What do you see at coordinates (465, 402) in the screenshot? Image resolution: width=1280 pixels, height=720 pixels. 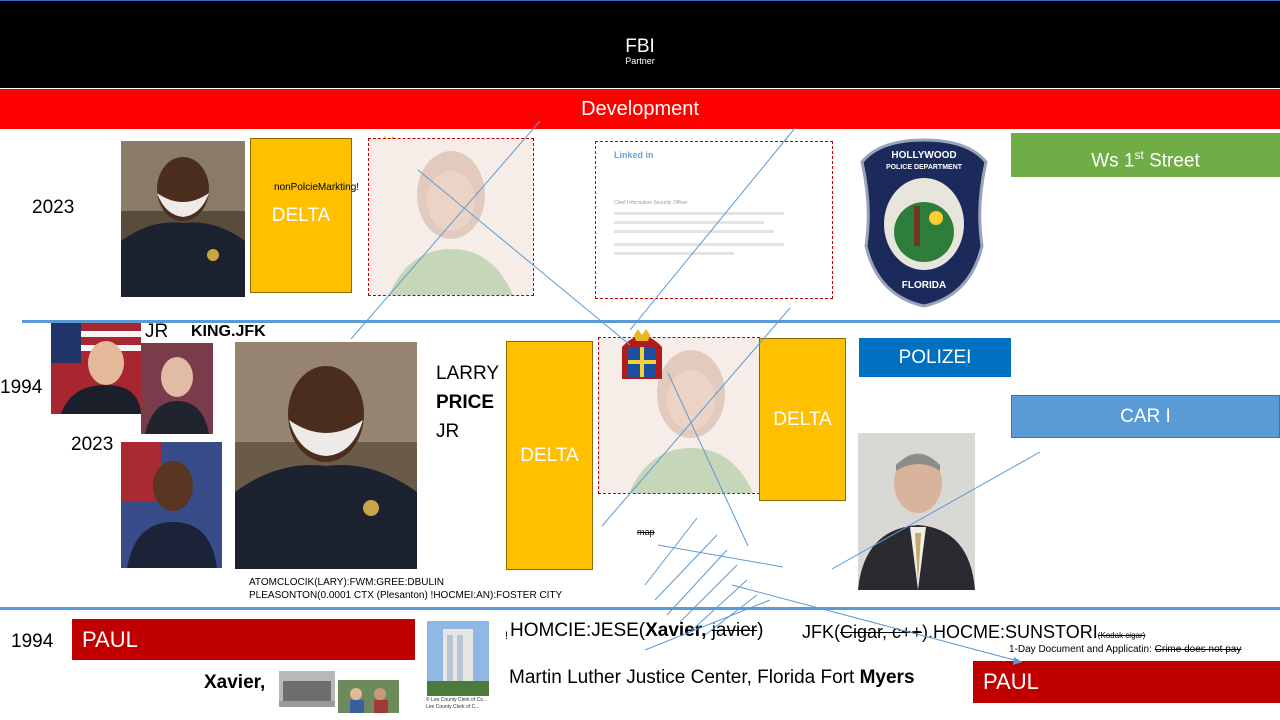 I see `price-label: PRICE` at bounding box center [465, 402].